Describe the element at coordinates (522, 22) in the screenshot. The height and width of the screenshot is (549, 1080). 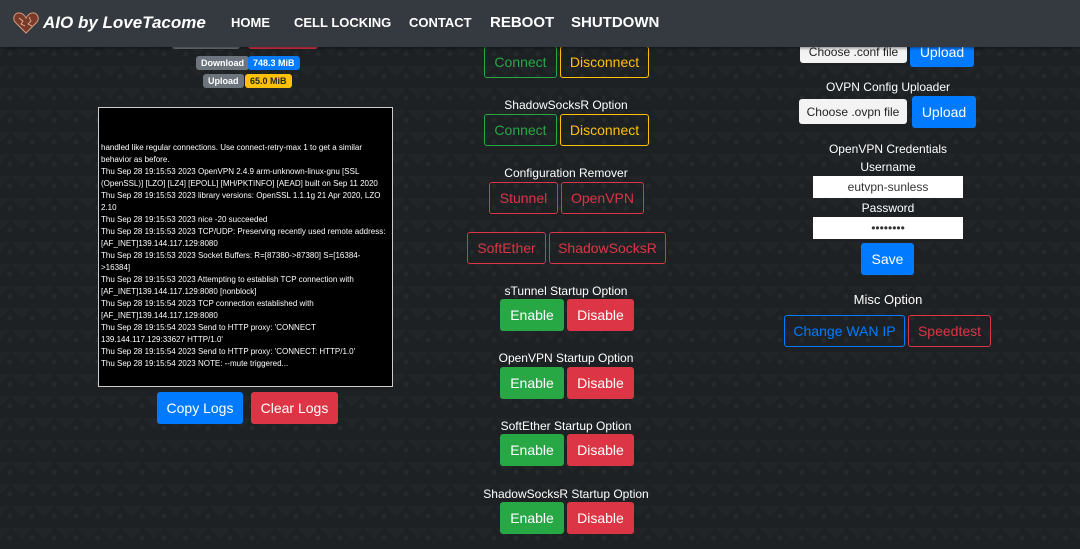
I see `nav-reboot: REBOOT` at that location.